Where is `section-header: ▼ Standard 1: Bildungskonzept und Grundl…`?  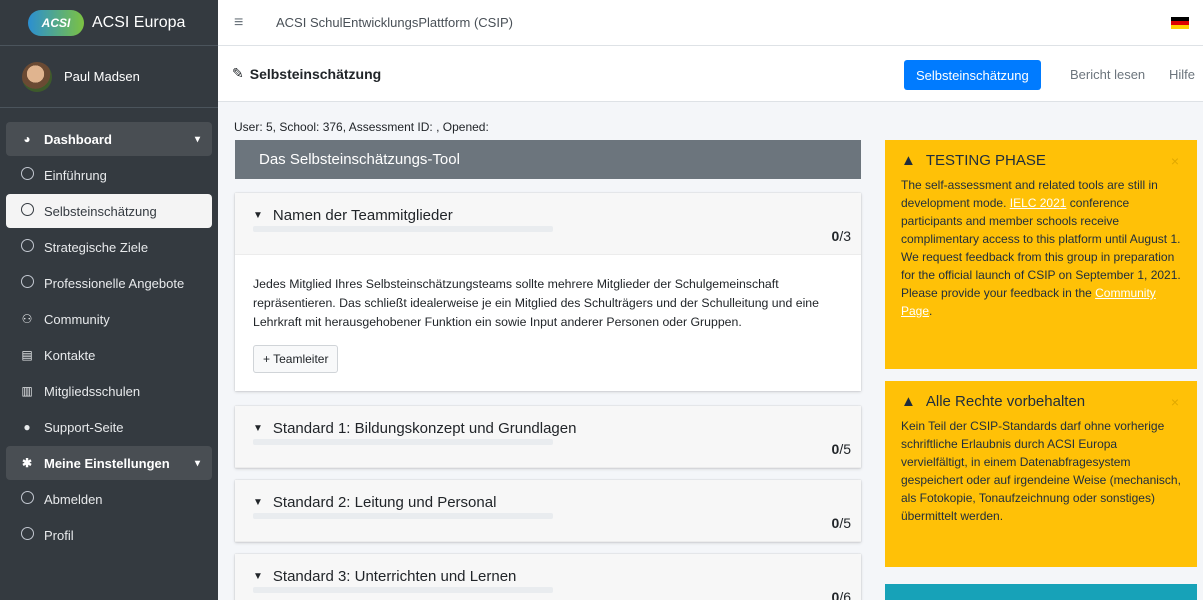 section-header: ▼ Standard 1: Bildungskonzept und Grundl… is located at coordinates (548, 437).